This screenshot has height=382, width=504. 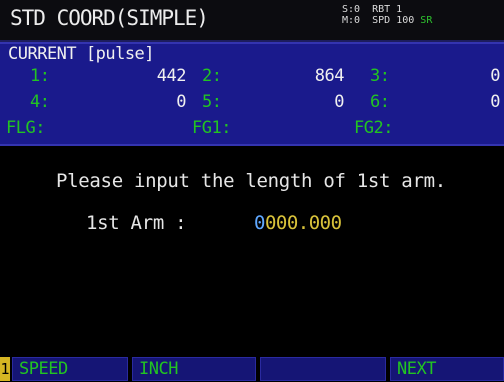 What do you see at coordinates (339, 102) in the screenshot?
I see `axis-5-value: 0` at bounding box center [339, 102].